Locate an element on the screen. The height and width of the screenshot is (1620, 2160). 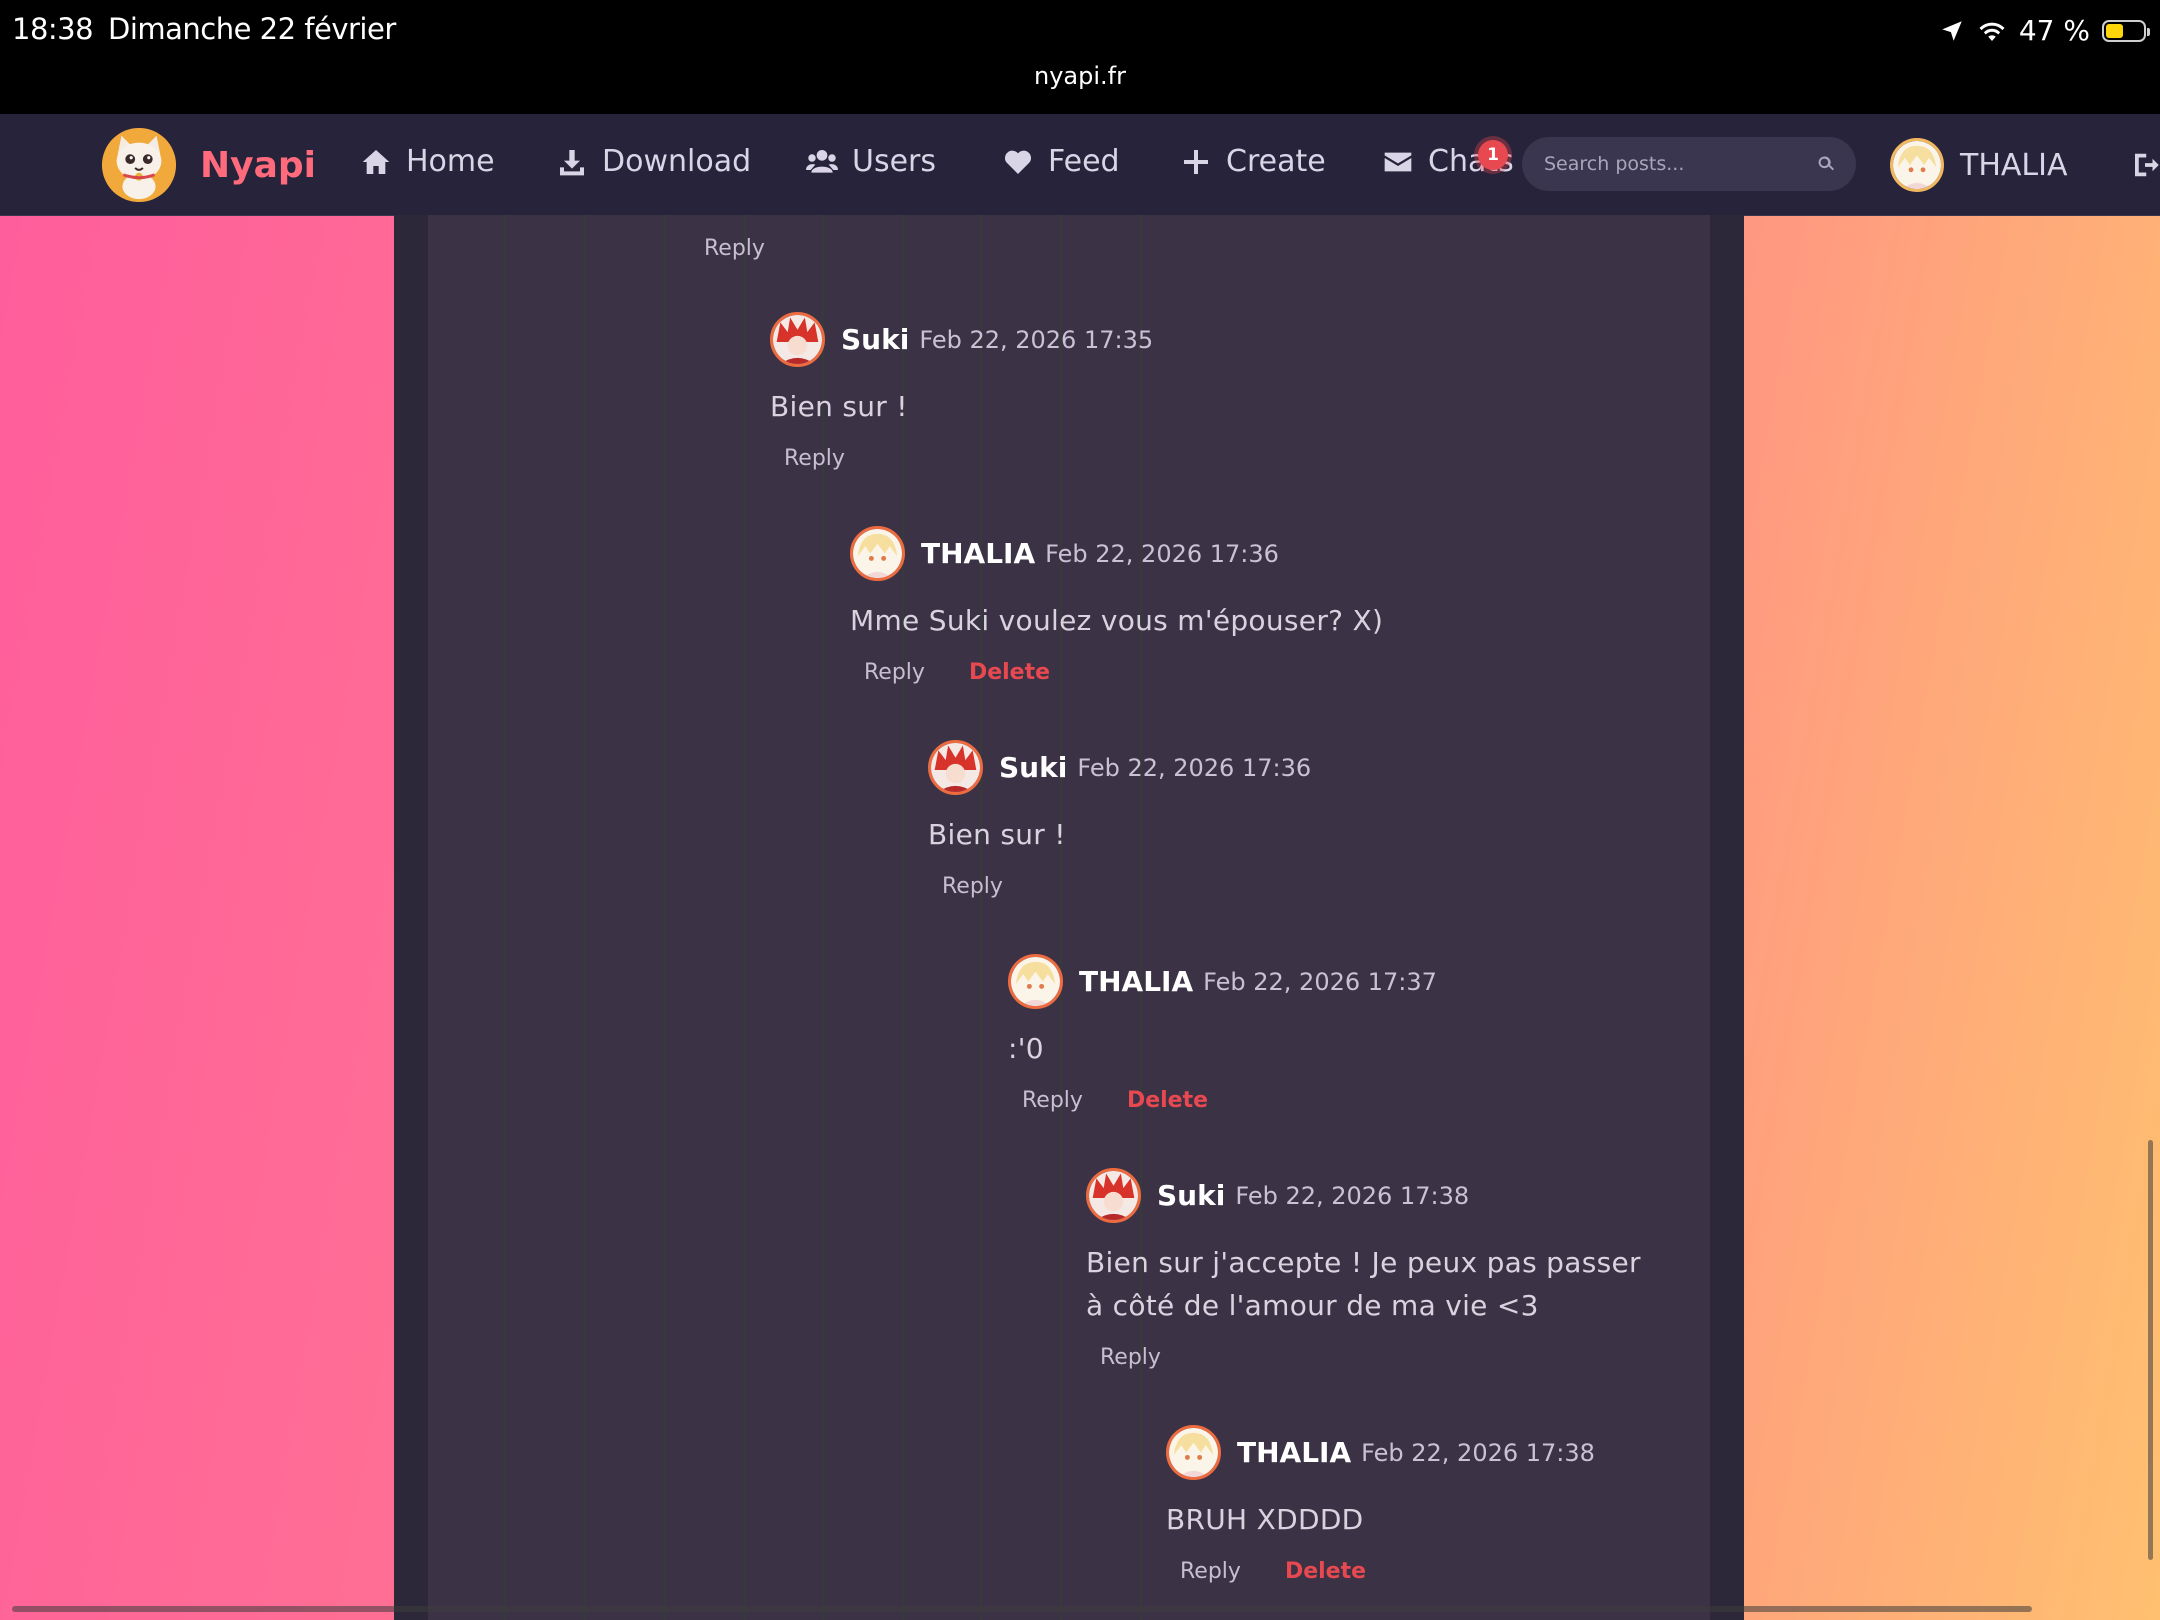
nav-home: Home is located at coordinates (427, 161).